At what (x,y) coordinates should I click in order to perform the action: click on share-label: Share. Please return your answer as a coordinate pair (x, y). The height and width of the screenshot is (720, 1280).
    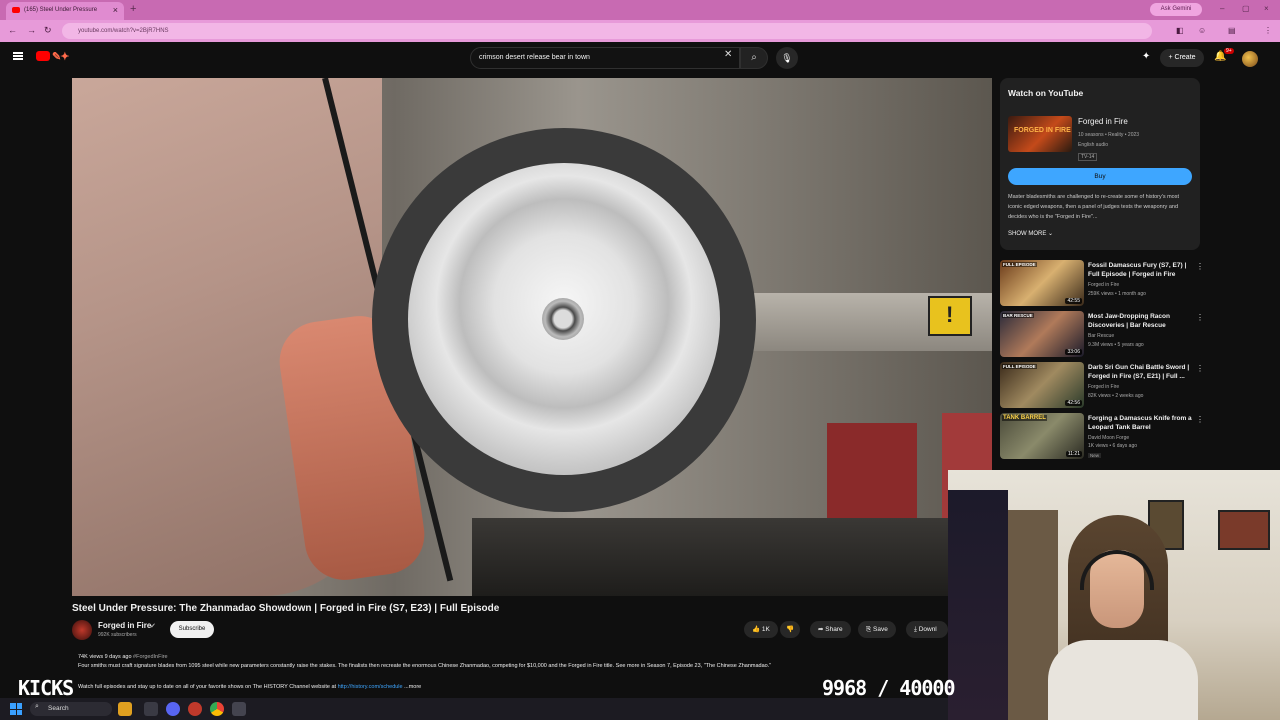
    Looking at the image, I should click on (834, 629).